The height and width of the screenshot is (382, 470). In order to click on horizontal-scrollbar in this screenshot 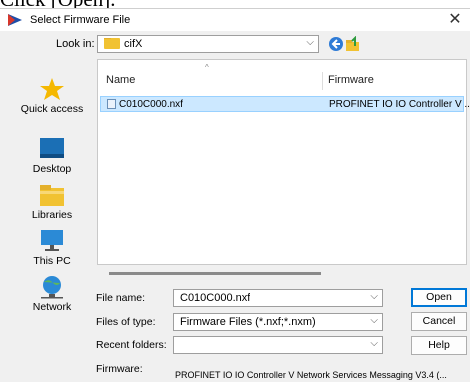, I will do `click(282, 273)`.